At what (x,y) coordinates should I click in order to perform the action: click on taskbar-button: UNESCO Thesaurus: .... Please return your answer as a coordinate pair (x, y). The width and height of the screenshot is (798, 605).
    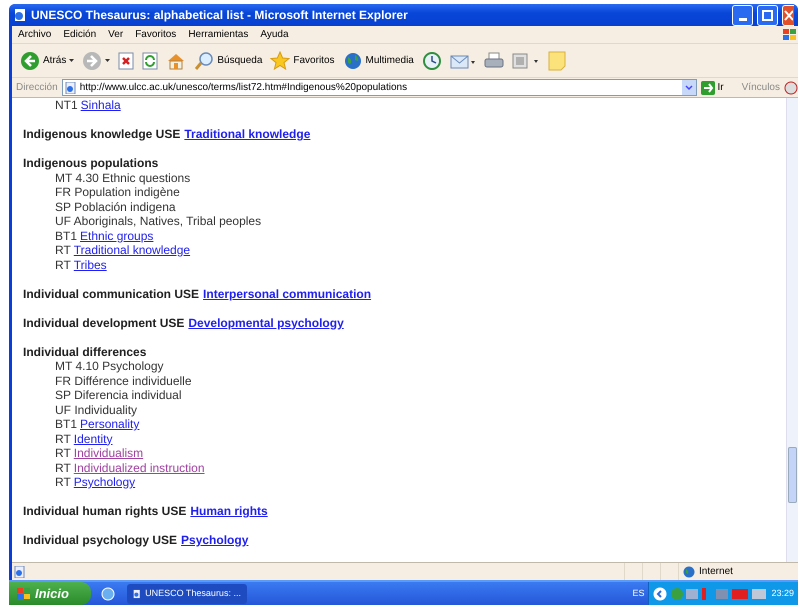
    Looking at the image, I should click on (186, 594).